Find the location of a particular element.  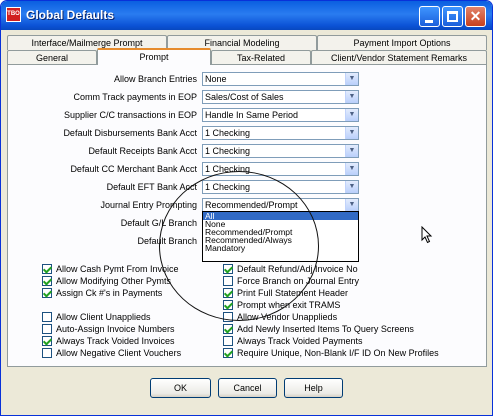

tab-prompt: Prompt is located at coordinates (154, 56).